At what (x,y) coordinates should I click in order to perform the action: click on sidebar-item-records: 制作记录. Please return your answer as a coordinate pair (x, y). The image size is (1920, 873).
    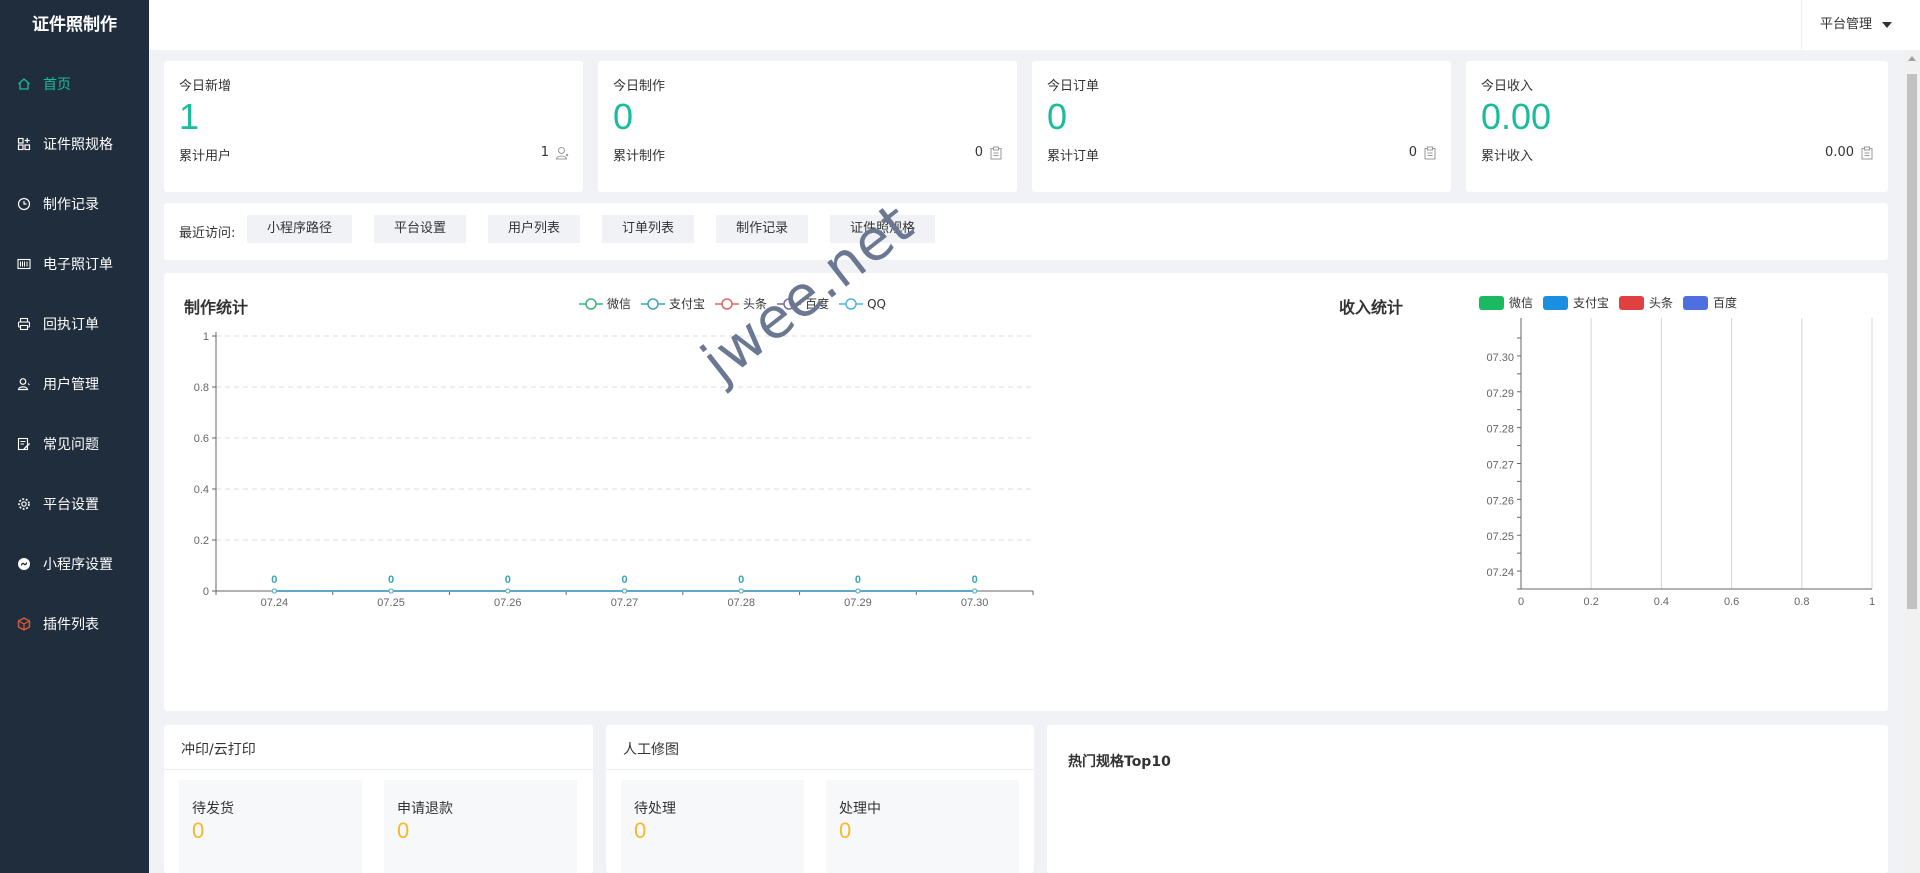
    Looking at the image, I should click on (74, 204).